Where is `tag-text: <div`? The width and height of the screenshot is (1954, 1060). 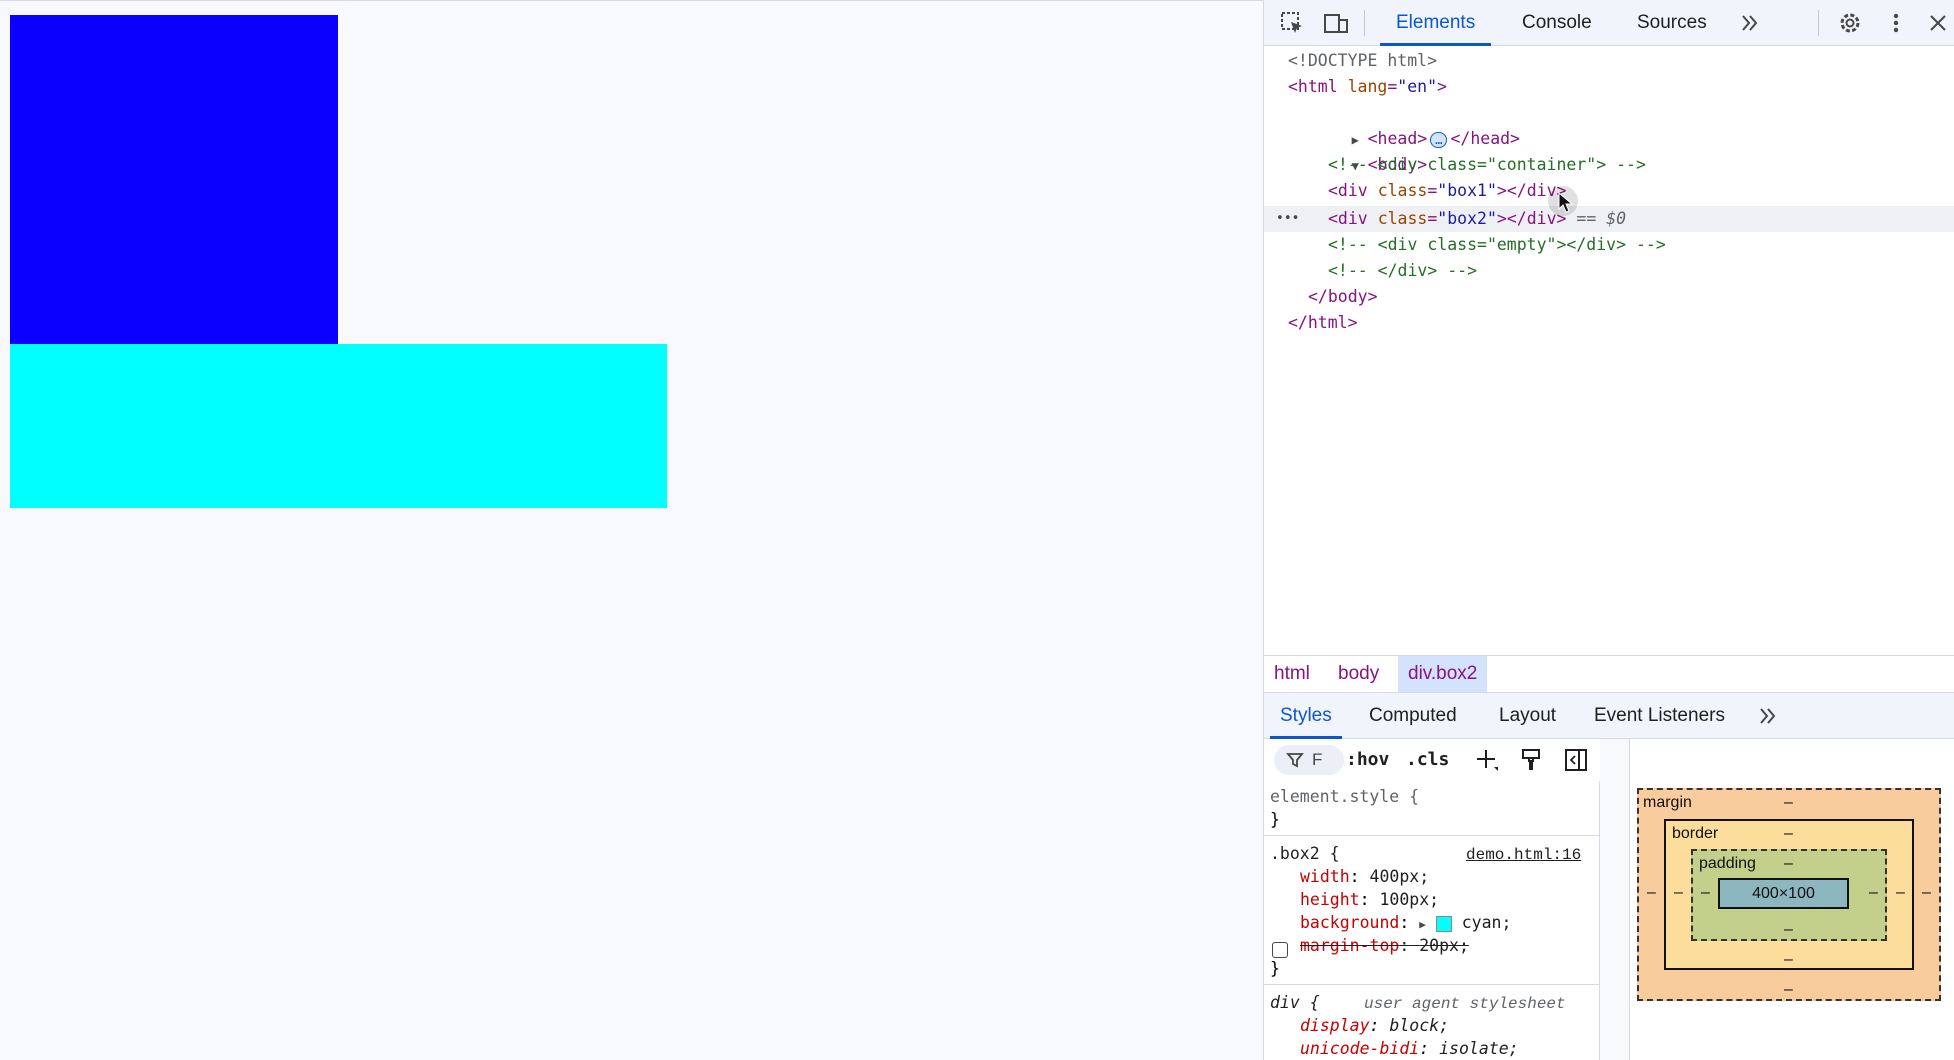 tag-text: <div is located at coordinates (1348, 218).